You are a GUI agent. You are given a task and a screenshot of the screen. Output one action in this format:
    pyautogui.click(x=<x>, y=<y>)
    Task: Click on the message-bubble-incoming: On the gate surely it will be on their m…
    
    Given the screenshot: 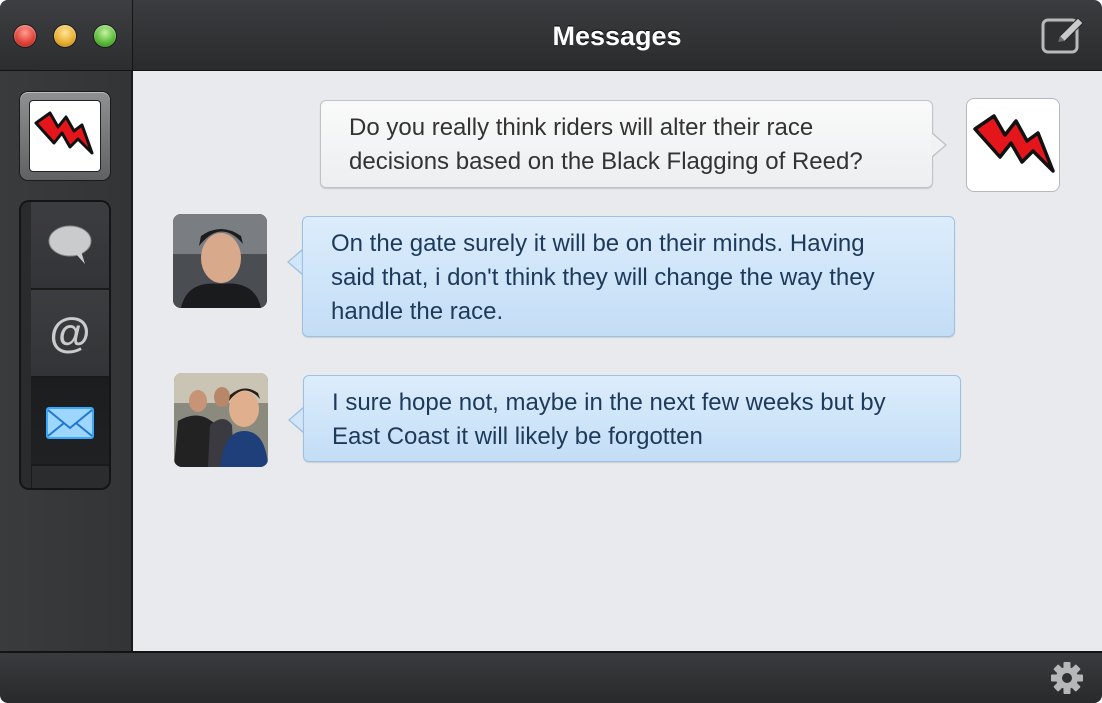 What is the action you would take?
    pyautogui.click(x=628, y=276)
    